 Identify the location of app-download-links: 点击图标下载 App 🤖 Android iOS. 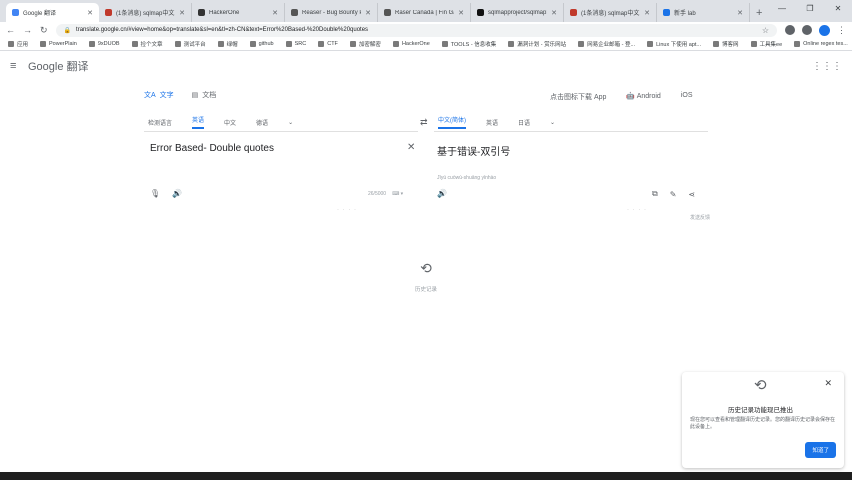
(621, 97).